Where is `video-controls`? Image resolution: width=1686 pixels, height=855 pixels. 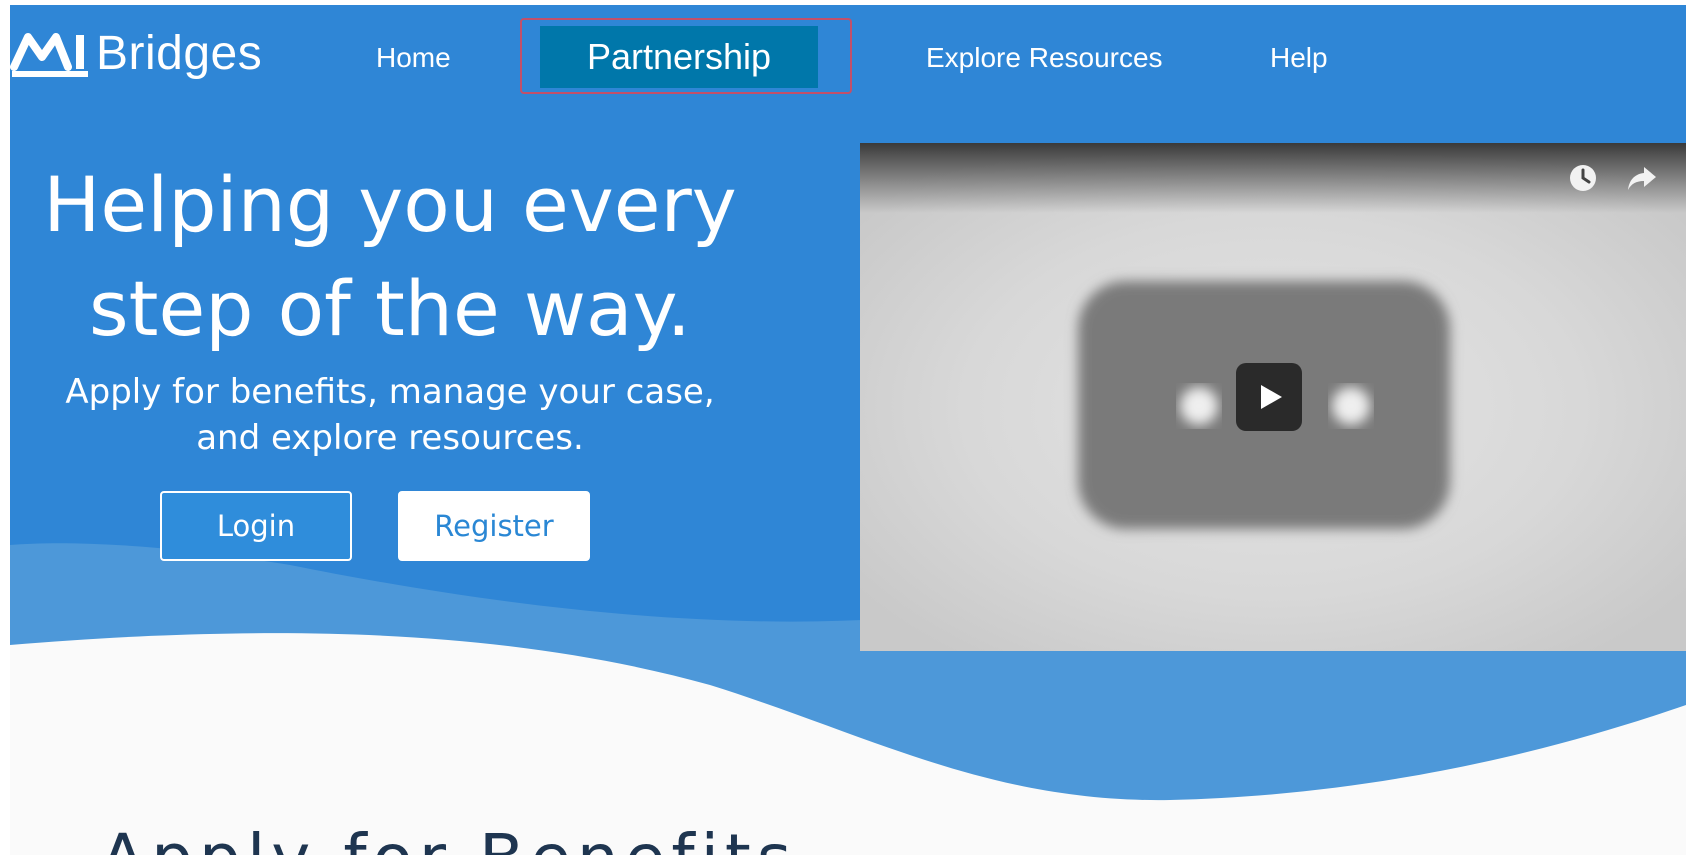 video-controls is located at coordinates (1613, 178).